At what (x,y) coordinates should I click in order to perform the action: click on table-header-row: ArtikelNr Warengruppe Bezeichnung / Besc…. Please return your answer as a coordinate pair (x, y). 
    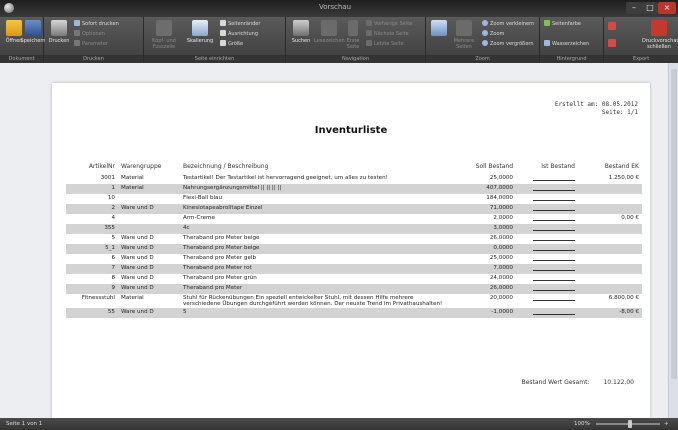
    Looking at the image, I should click on (354, 168).